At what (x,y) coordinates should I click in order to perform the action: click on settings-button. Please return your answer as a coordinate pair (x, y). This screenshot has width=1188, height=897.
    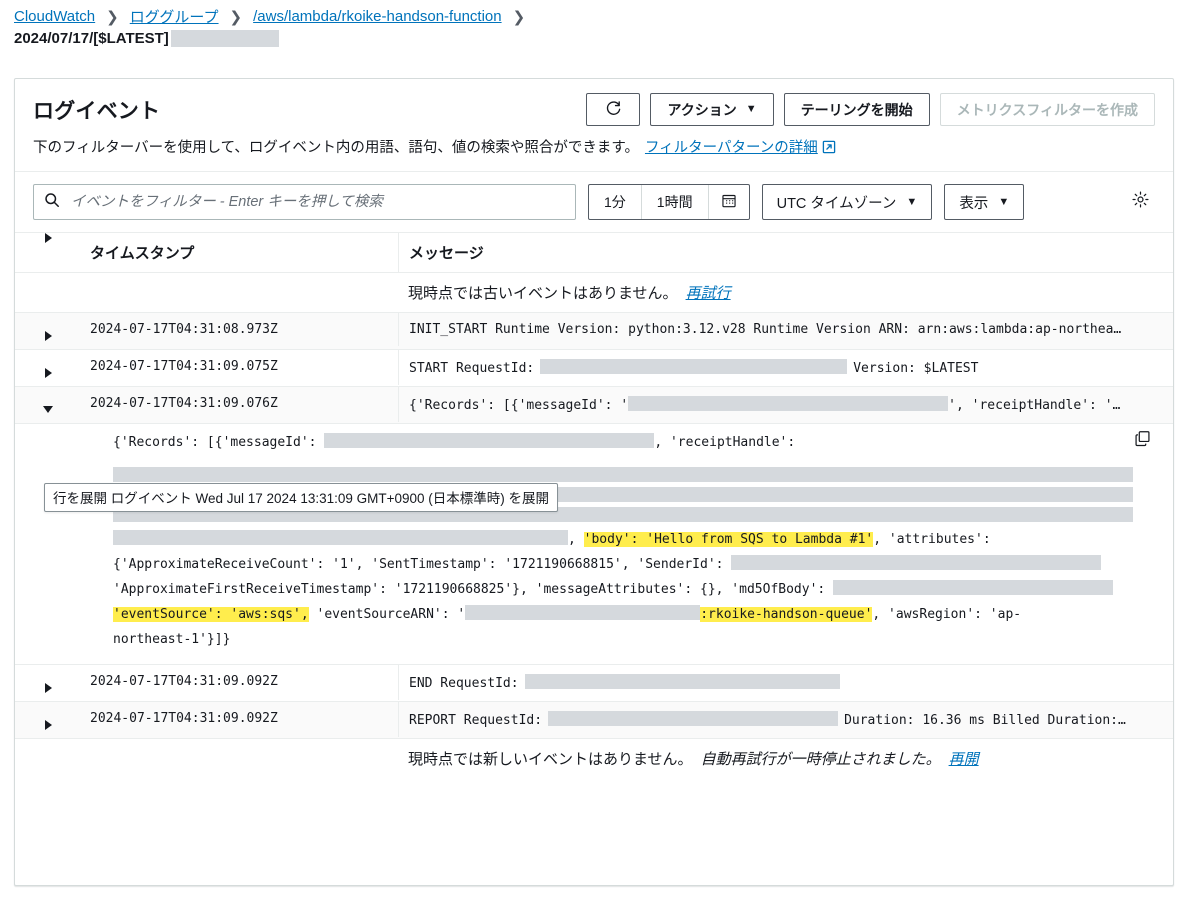
    Looking at the image, I should click on (1140, 202).